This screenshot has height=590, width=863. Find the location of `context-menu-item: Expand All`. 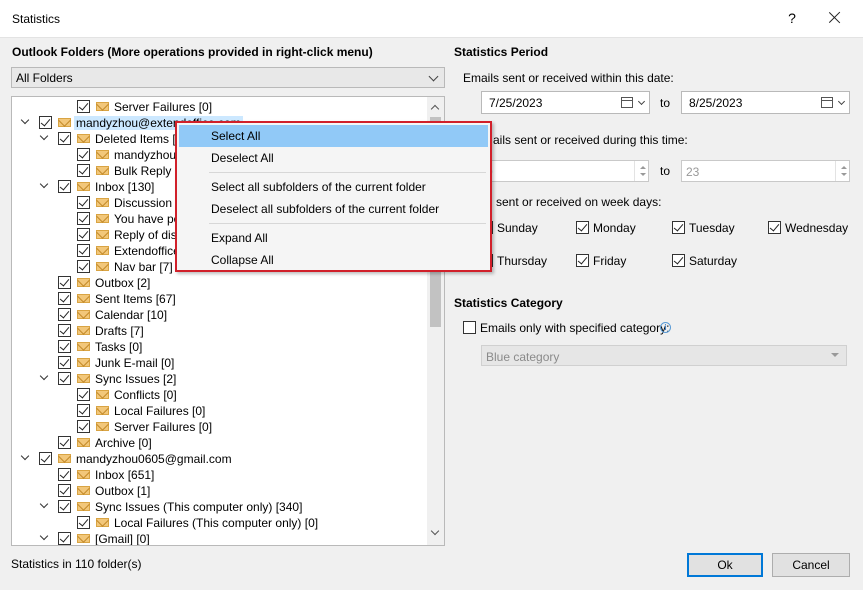

context-menu-item: Expand All is located at coordinates (333, 238).